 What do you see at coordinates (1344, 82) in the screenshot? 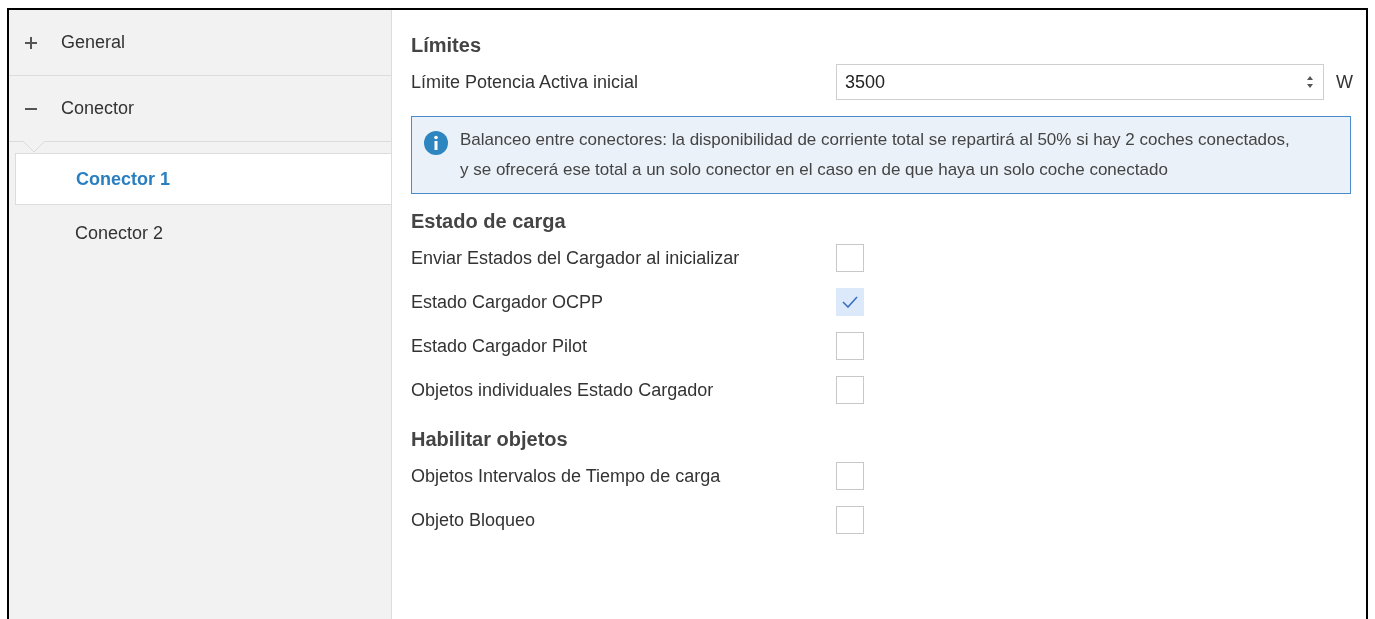
I see `unit-label: W` at bounding box center [1344, 82].